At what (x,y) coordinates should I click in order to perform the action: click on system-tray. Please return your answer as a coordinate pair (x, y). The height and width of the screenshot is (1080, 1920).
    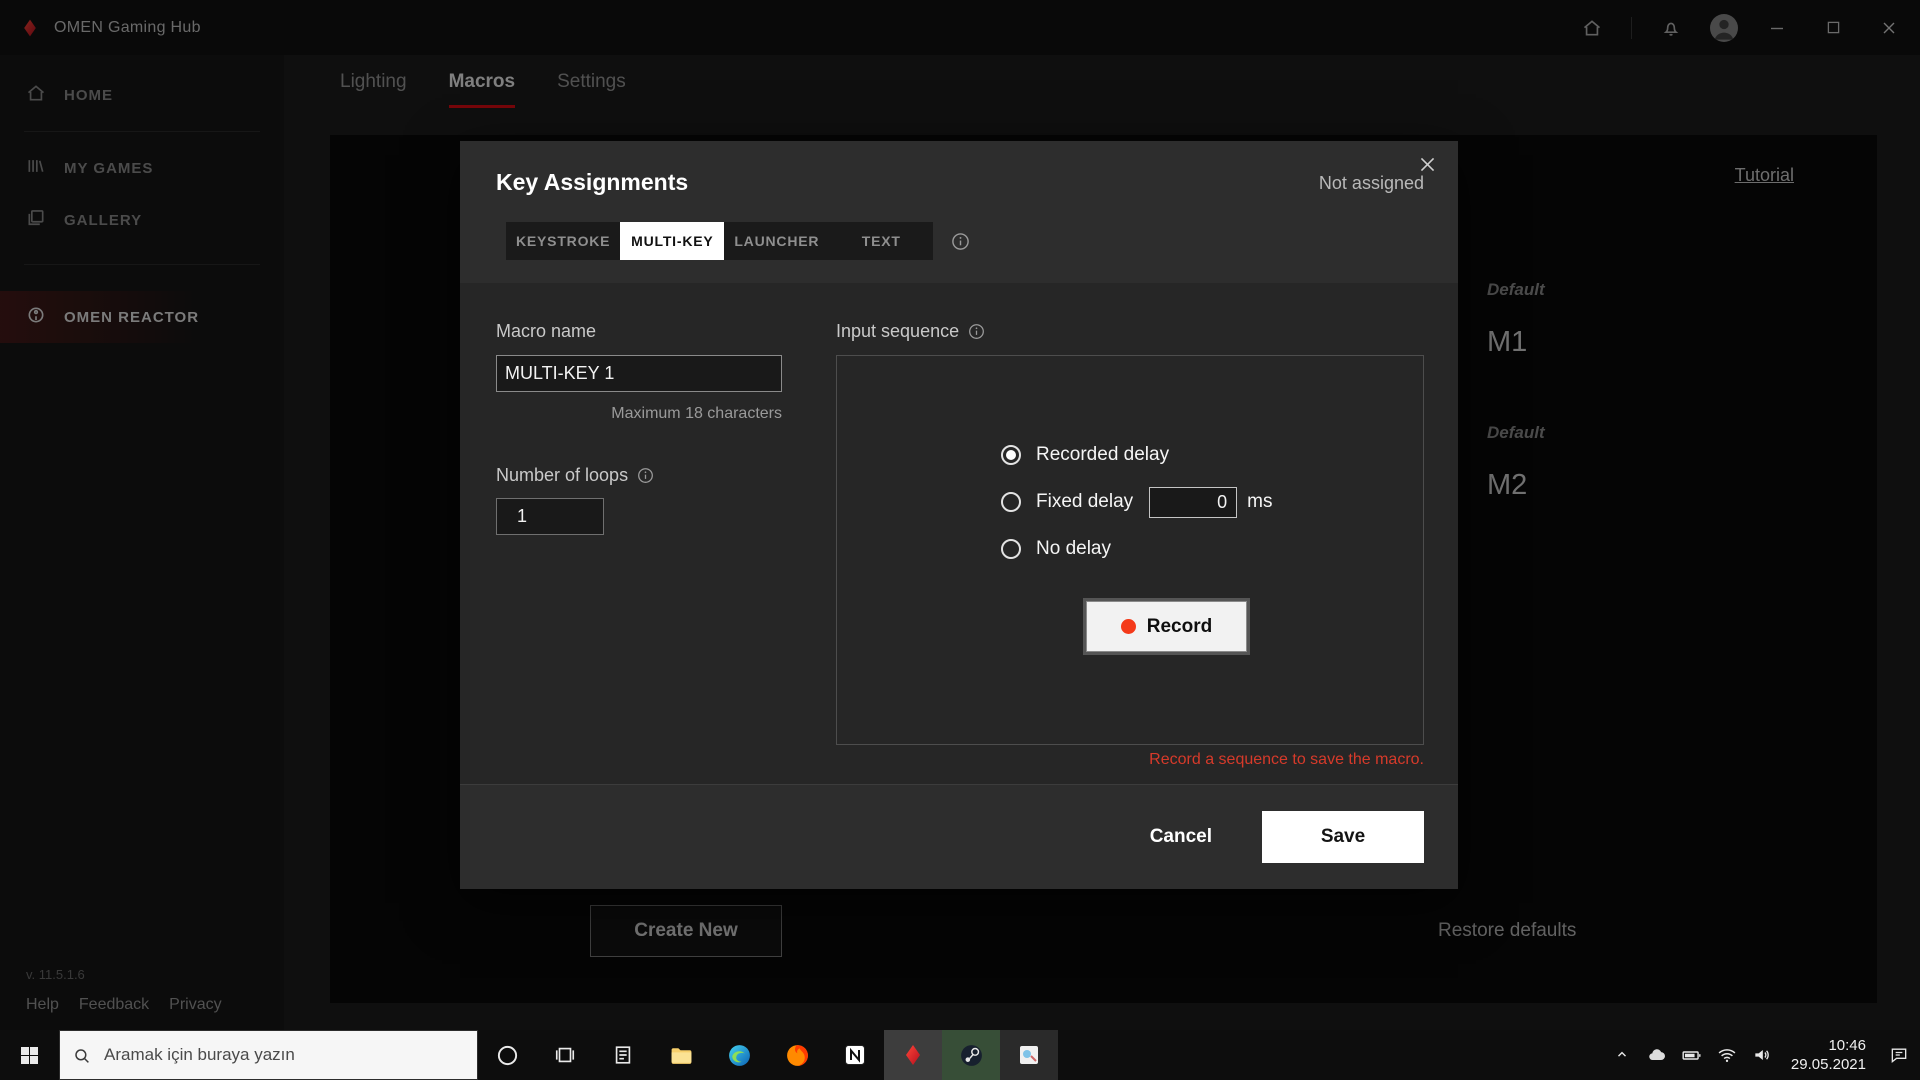
    Looking at the image, I should click on (1692, 1055).